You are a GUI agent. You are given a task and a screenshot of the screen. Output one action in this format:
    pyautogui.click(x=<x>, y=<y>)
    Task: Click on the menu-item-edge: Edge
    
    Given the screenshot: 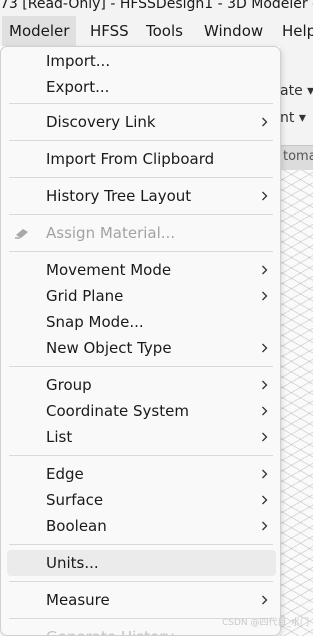 What is the action you would take?
    pyautogui.click(x=141, y=474)
    